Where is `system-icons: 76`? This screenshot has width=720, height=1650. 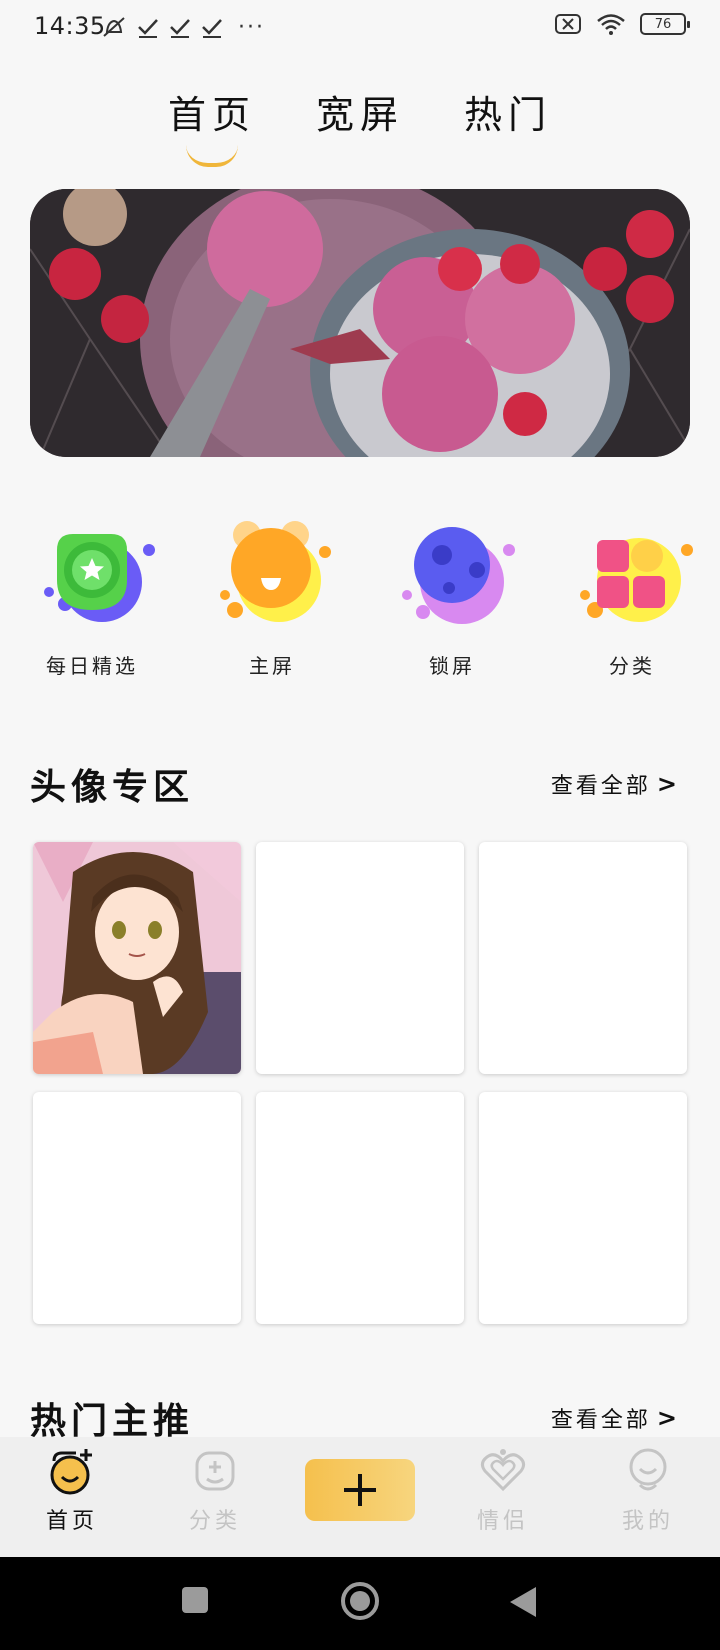
system-icons: 76 is located at coordinates (622, 24).